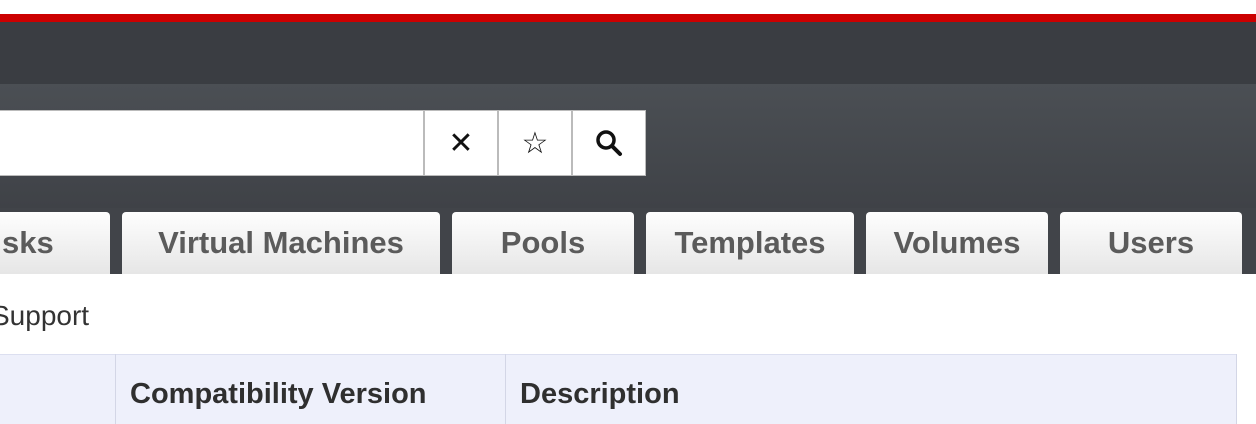 Image resolution: width=1256 pixels, height=424 pixels. I want to click on tab-users: Users, so click(1151, 243).